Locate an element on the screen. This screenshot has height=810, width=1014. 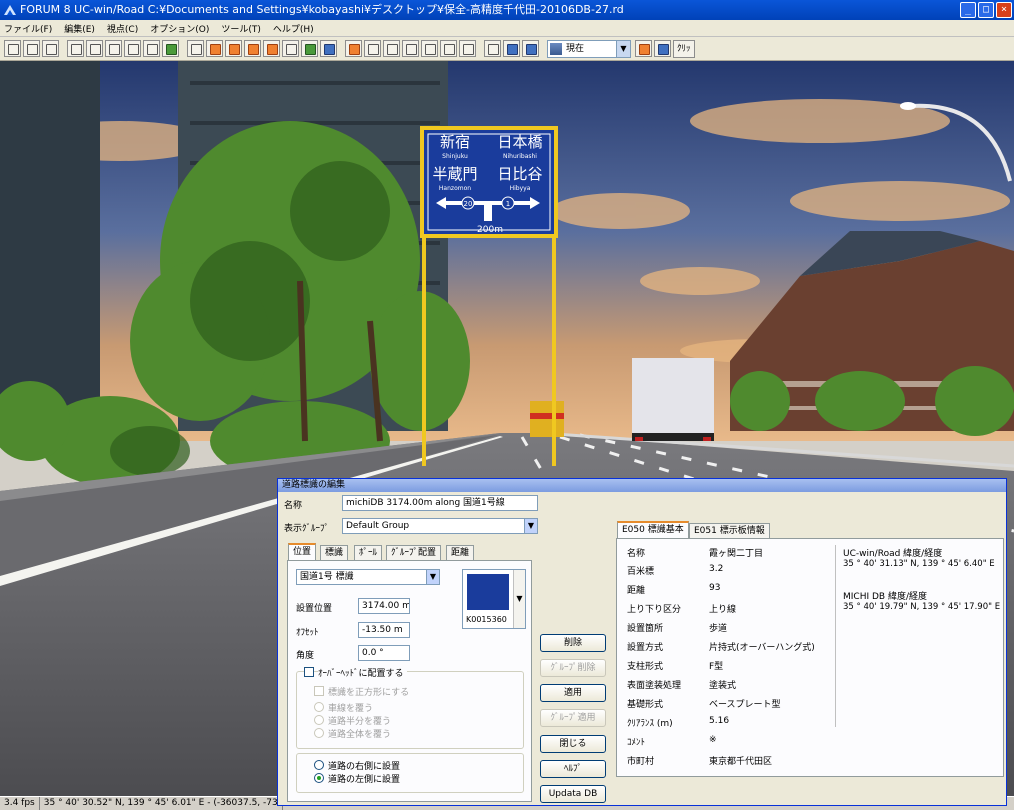
sign-hanzomon: 半蔵門 is located at coordinates (454, 174).